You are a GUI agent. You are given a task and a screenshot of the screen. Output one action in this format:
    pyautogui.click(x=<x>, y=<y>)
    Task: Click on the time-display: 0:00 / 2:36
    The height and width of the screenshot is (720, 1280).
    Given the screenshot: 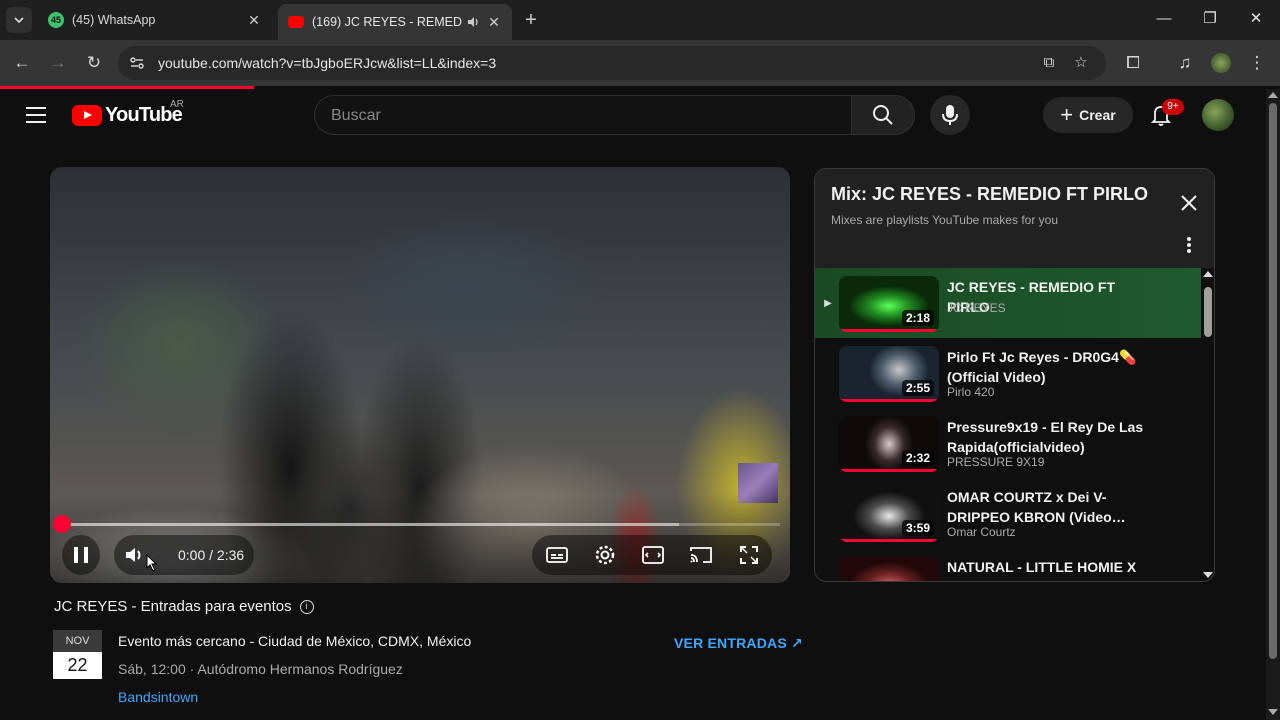 What is the action you would take?
    pyautogui.click(x=211, y=555)
    